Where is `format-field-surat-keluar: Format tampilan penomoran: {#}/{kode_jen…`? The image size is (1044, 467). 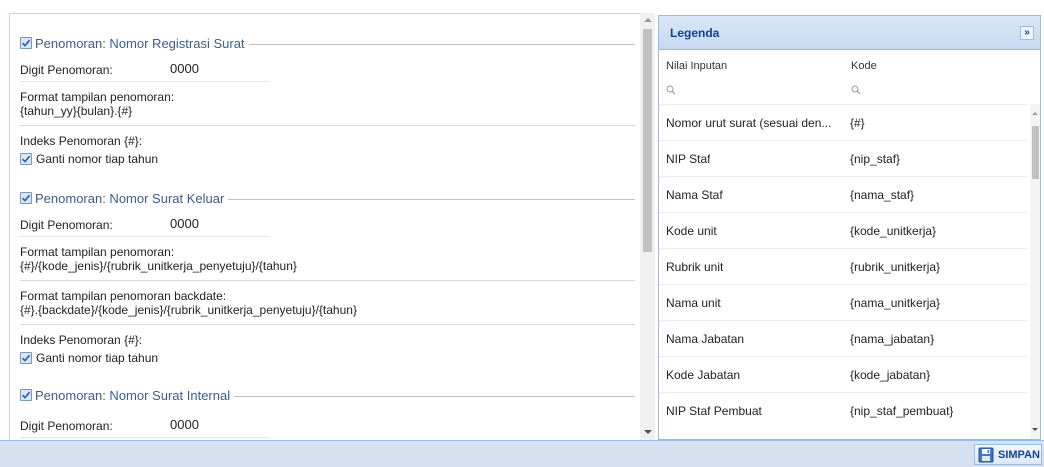 format-field-surat-keluar: Format tampilan penomoran: {#}/{kode_jen… is located at coordinates (327, 263).